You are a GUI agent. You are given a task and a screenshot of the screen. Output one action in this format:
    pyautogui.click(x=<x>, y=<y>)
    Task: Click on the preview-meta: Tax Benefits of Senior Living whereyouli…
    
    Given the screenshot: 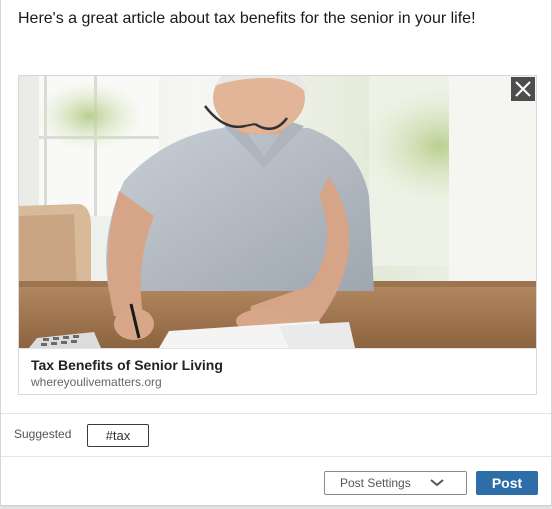 What is the action you would take?
    pyautogui.click(x=277, y=371)
    